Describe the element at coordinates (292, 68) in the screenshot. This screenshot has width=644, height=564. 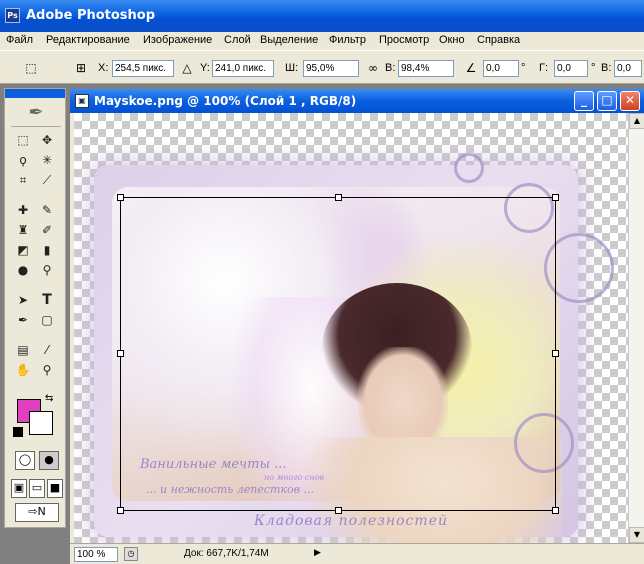
I see `width-label: Ш:` at that location.